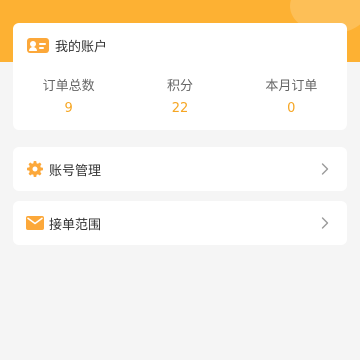  I want to click on menu-label: 账号管理, so click(75, 171).